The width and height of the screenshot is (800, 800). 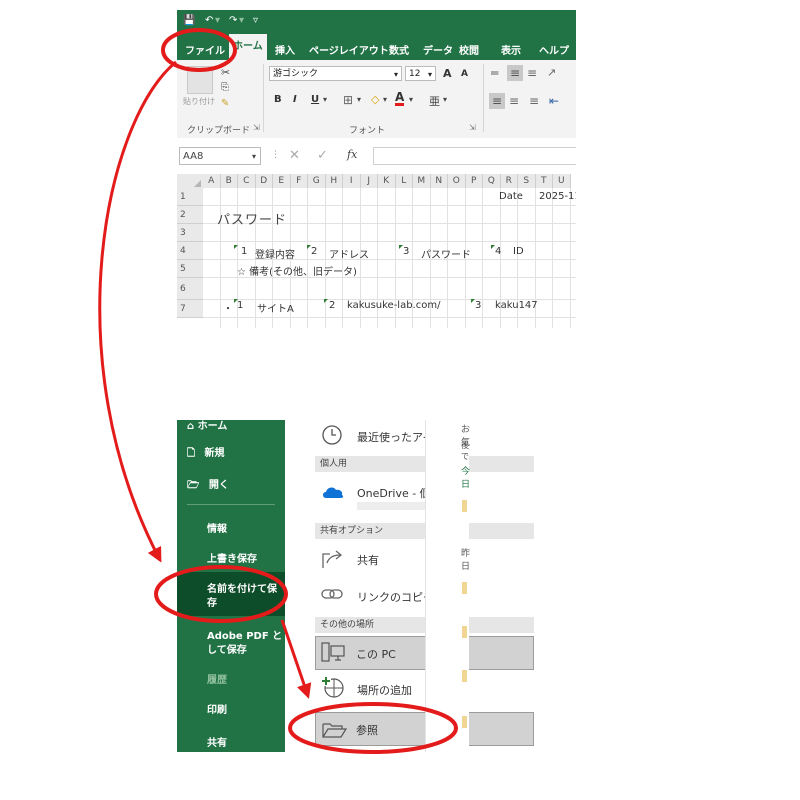 What do you see at coordinates (231, 594) in the screenshot?
I see `sidebar-item-save-as: 名前を付けて保 存` at bounding box center [231, 594].